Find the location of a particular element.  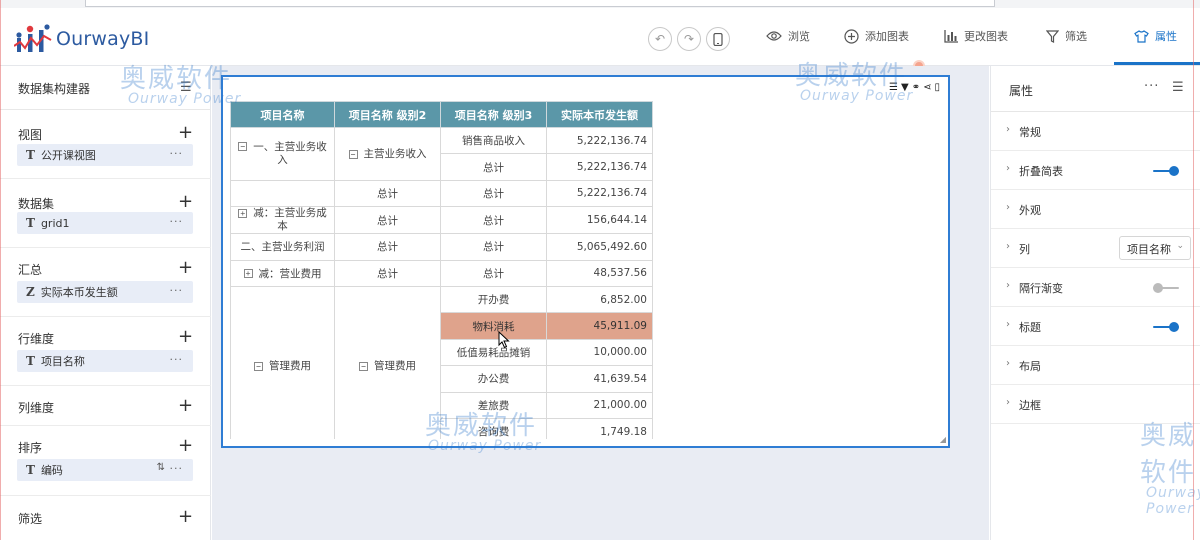

sort-chip: T 编码 ⇅ ··· is located at coordinates (105, 470).